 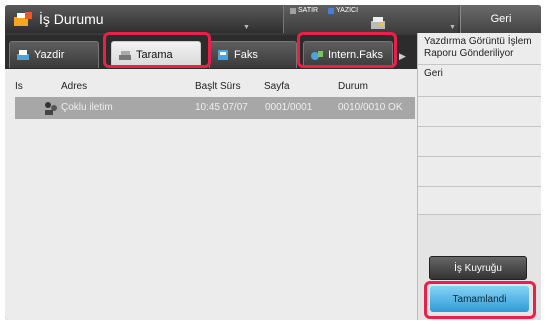 What do you see at coordinates (23, 55) in the screenshot?
I see `printer-icon` at bounding box center [23, 55].